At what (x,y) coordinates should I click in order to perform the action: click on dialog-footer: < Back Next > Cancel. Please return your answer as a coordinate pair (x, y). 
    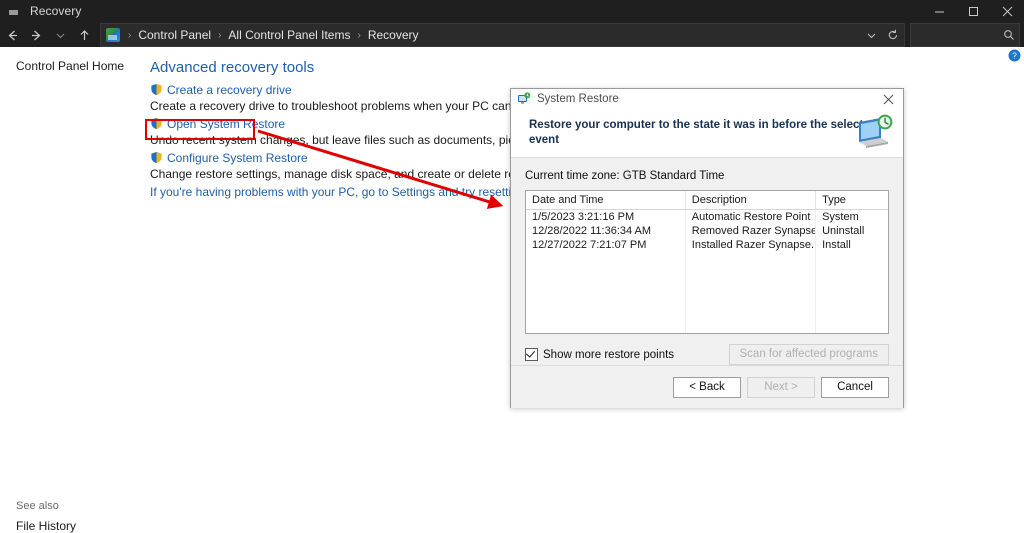
    Looking at the image, I should click on (707, 386).